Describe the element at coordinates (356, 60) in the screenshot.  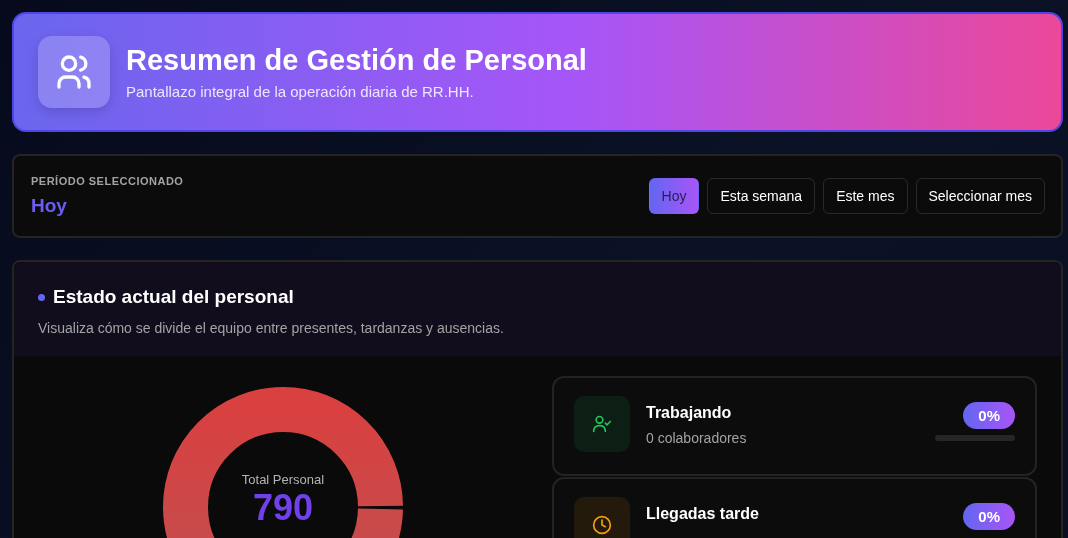
I see `page-title: Resumen de Gestión de Personal` at that location.